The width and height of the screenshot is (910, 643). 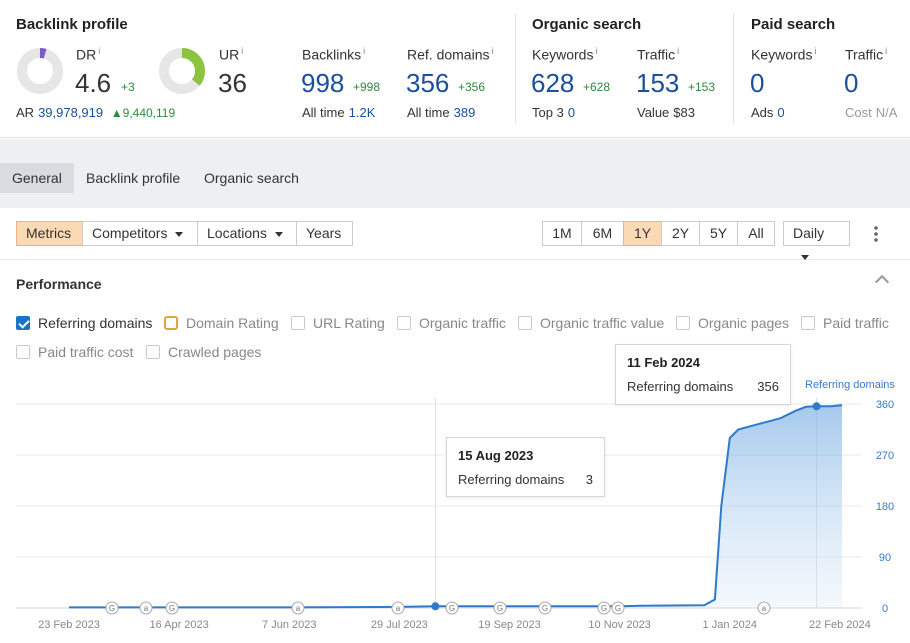 I want to click on organic-traffic-delta: +153, so click(x=702, y=87).